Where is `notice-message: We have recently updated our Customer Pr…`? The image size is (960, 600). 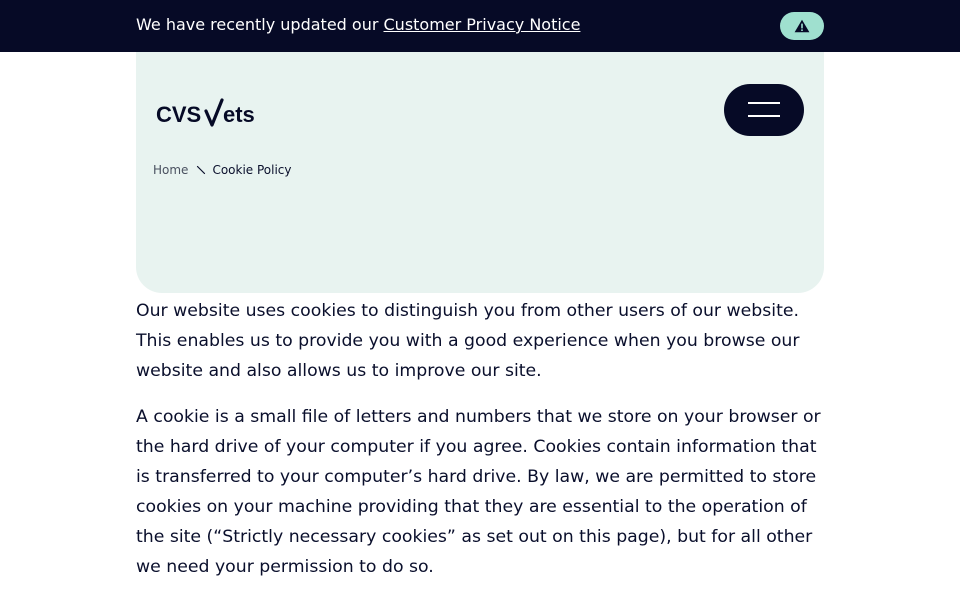 notice-message: We have recently updated our Customer Pr… is located at coordinates (358, 25).